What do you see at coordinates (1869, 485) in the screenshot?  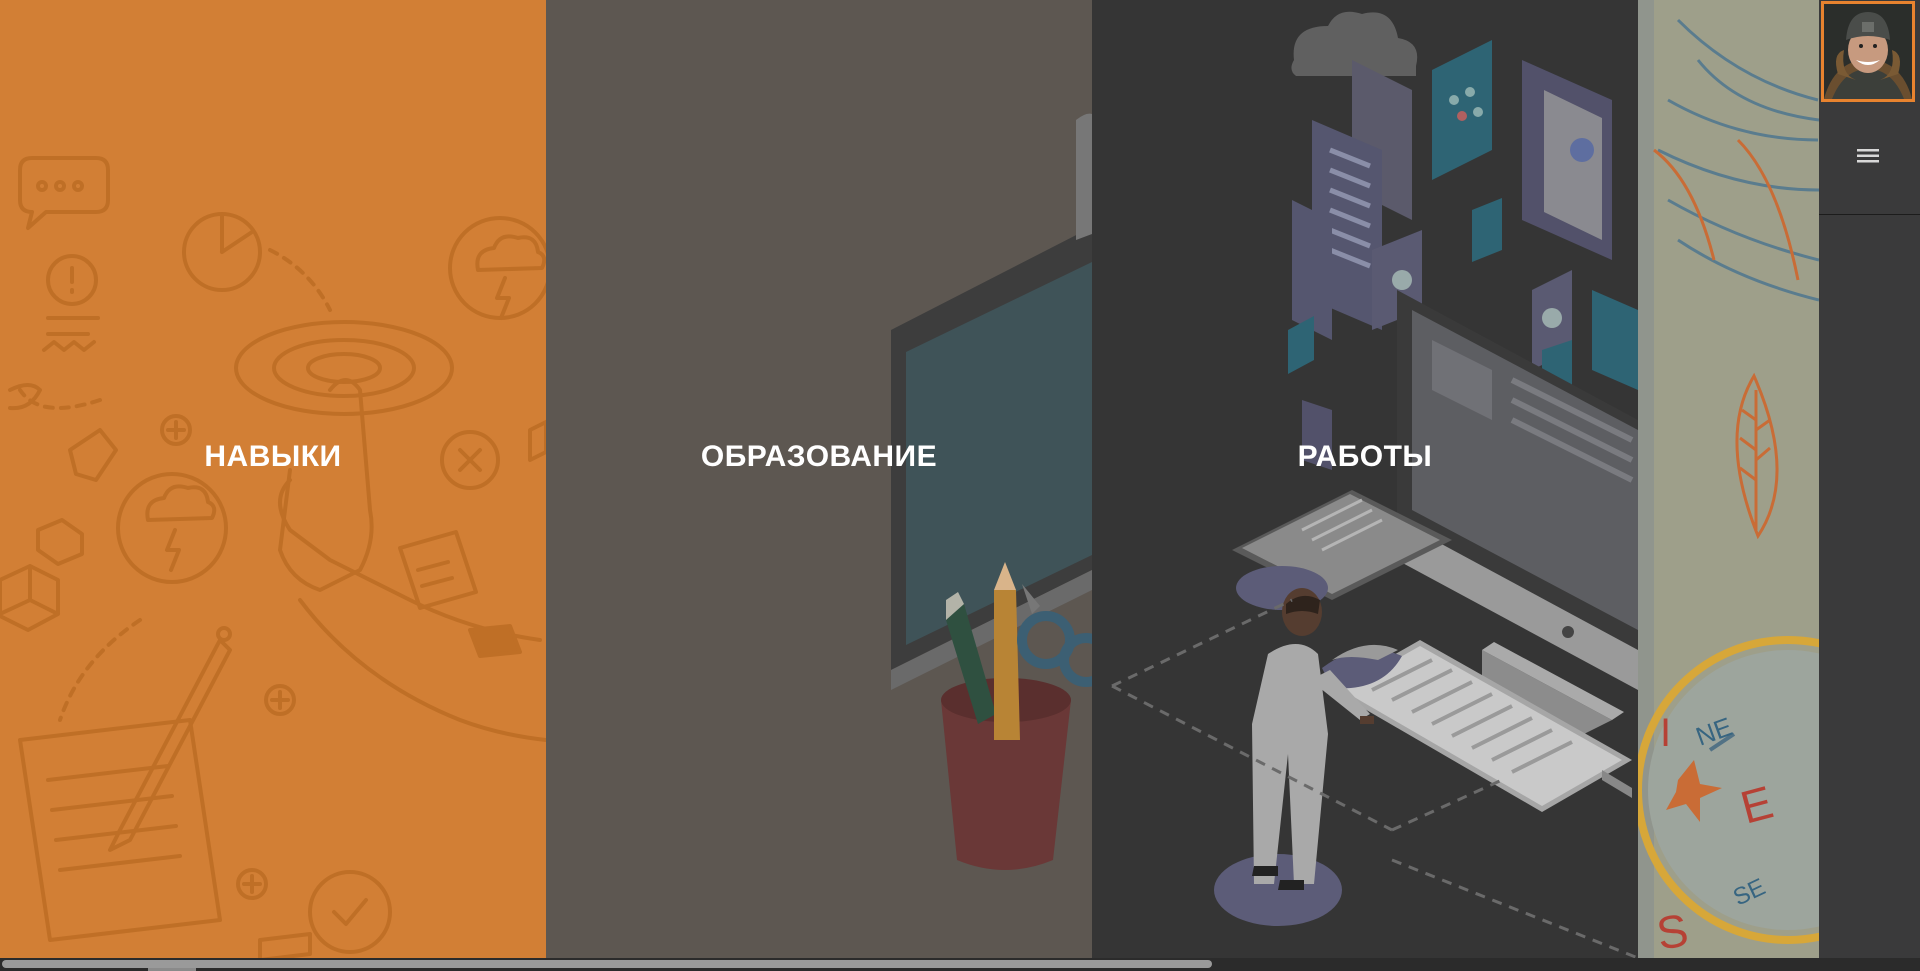 I see `right-sidebar` at bounding box center [1869, 485].